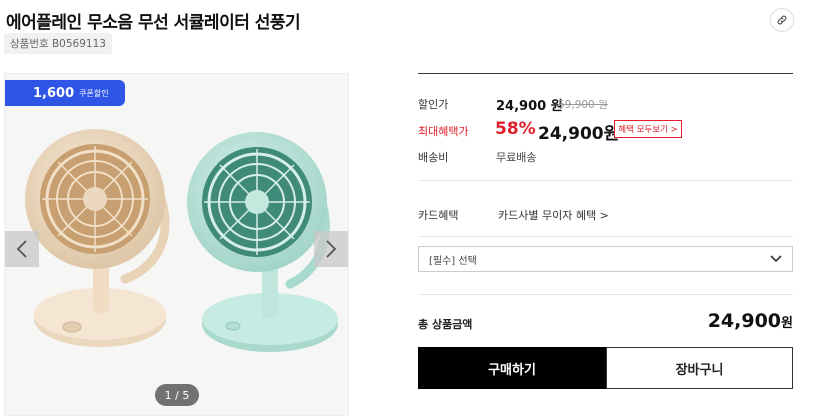 The width and height of the screenshot is (835, 416). I want to click on chevron-right-icon, so click(331, 249).